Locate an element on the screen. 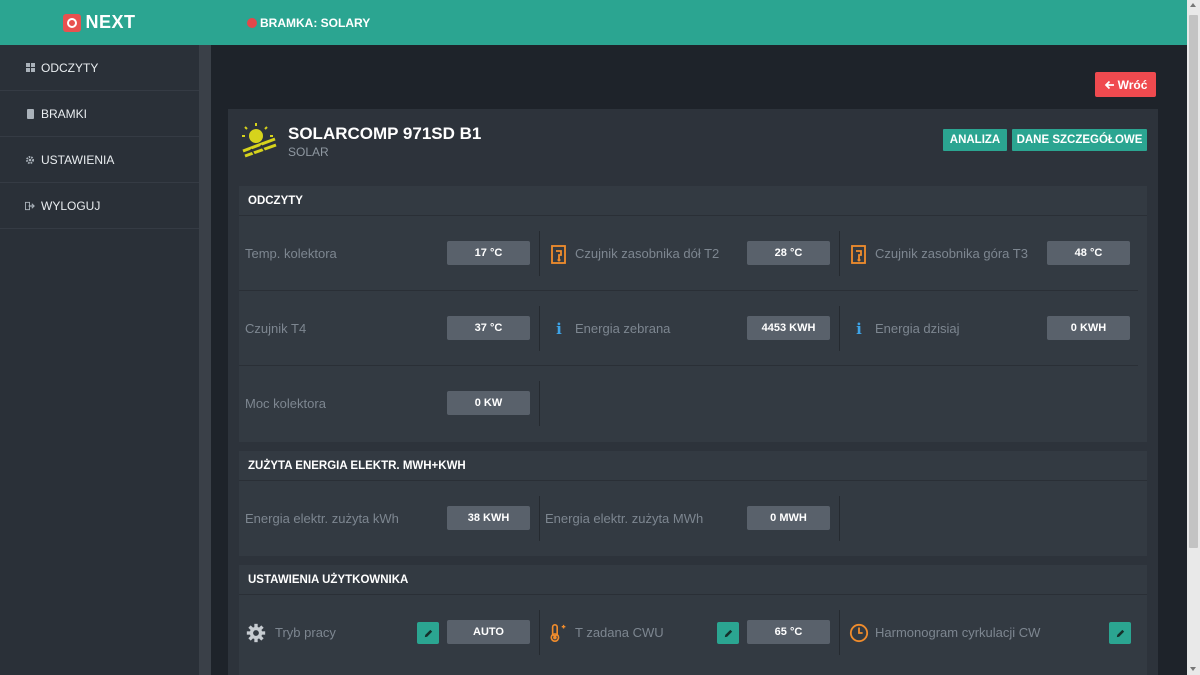  sidebar-item-label: ODCZYTY is located at coordinates (70, 67).